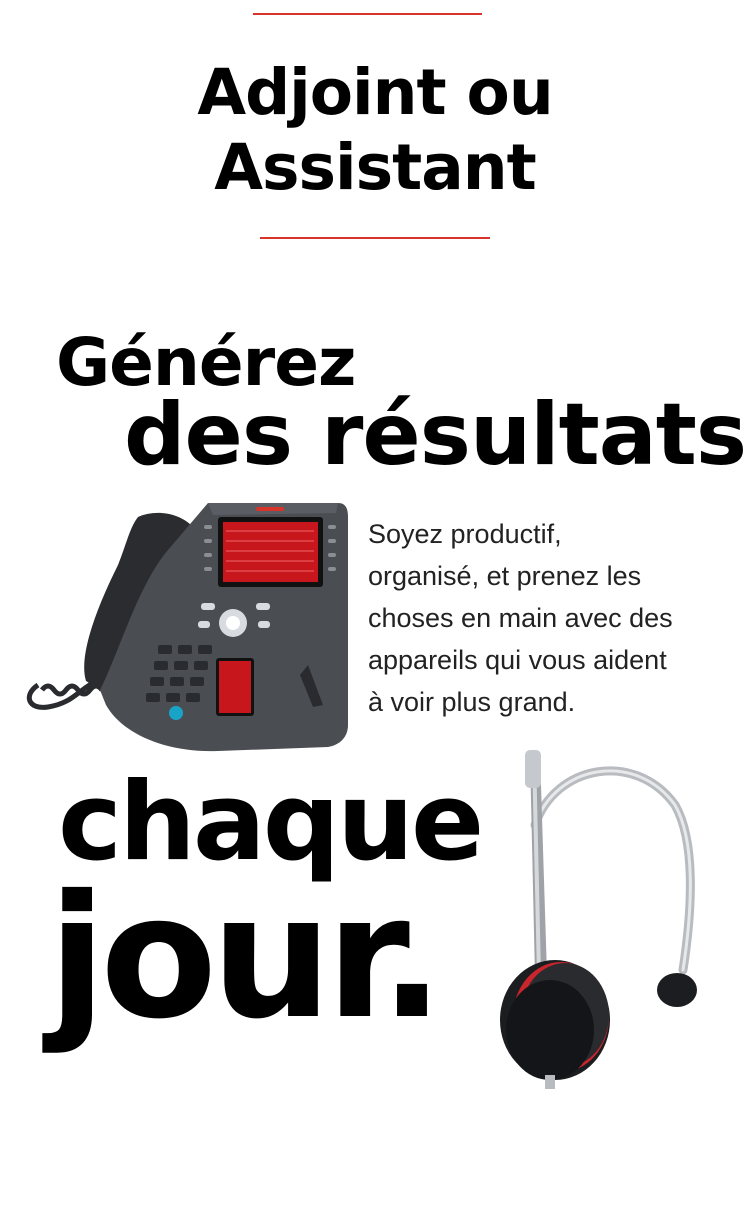  Describe the element at coordinates (65, 693) in the screenshot. I see `phone-cord` at that location.